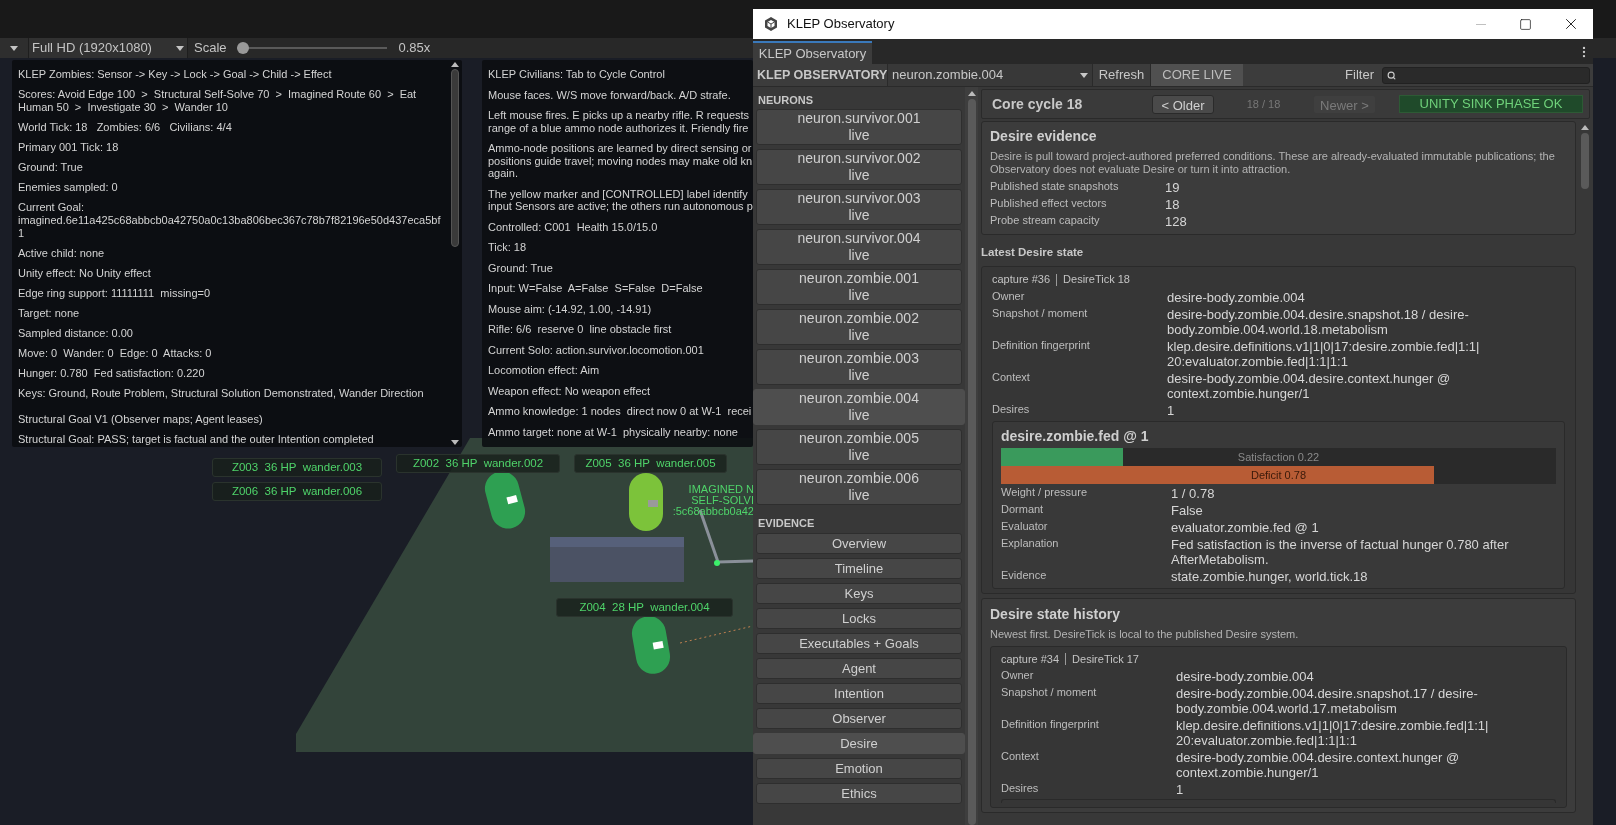  What do you see at coordinates (1486, 75) in the screenshot?
I see `filter-field` at bounding box center [1486, 75].